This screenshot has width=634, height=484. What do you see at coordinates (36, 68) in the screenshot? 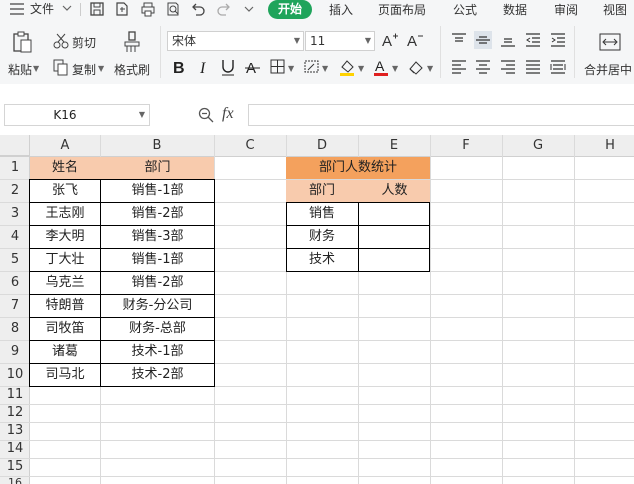
I see `paste-dropdown-icon: ▼` at bounding box center [36, 68].